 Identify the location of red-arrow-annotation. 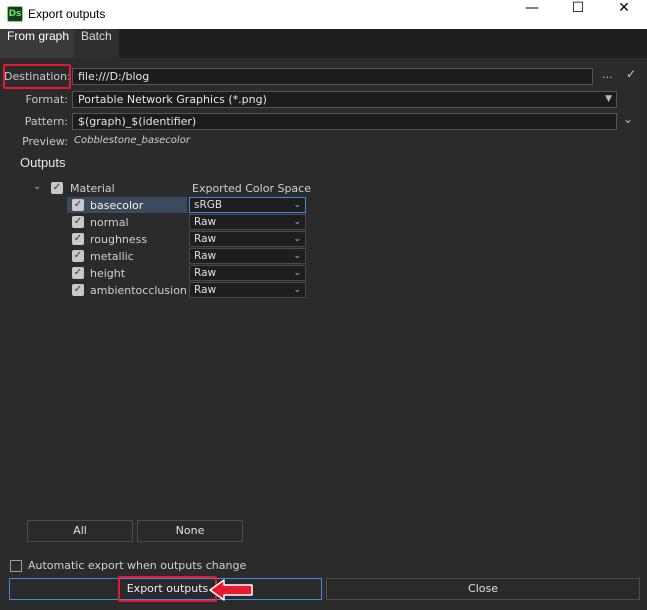
(231, 590).